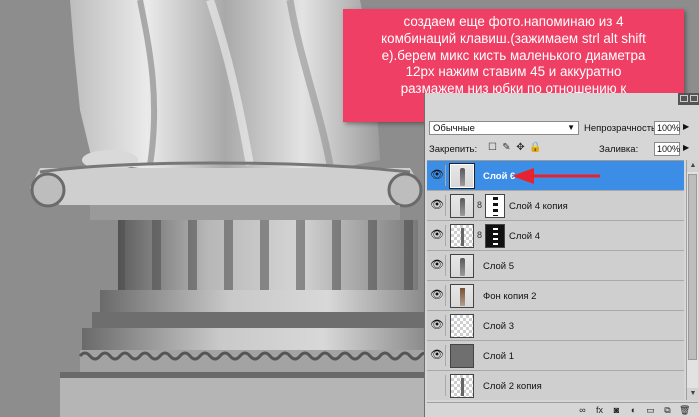 The width and height of the screenshot is (699, 417). Describe the element at coordinates (514, 149) in the screenshot. I see `lock-icons: ☐ ✎ ✥ 🔒` at that location.